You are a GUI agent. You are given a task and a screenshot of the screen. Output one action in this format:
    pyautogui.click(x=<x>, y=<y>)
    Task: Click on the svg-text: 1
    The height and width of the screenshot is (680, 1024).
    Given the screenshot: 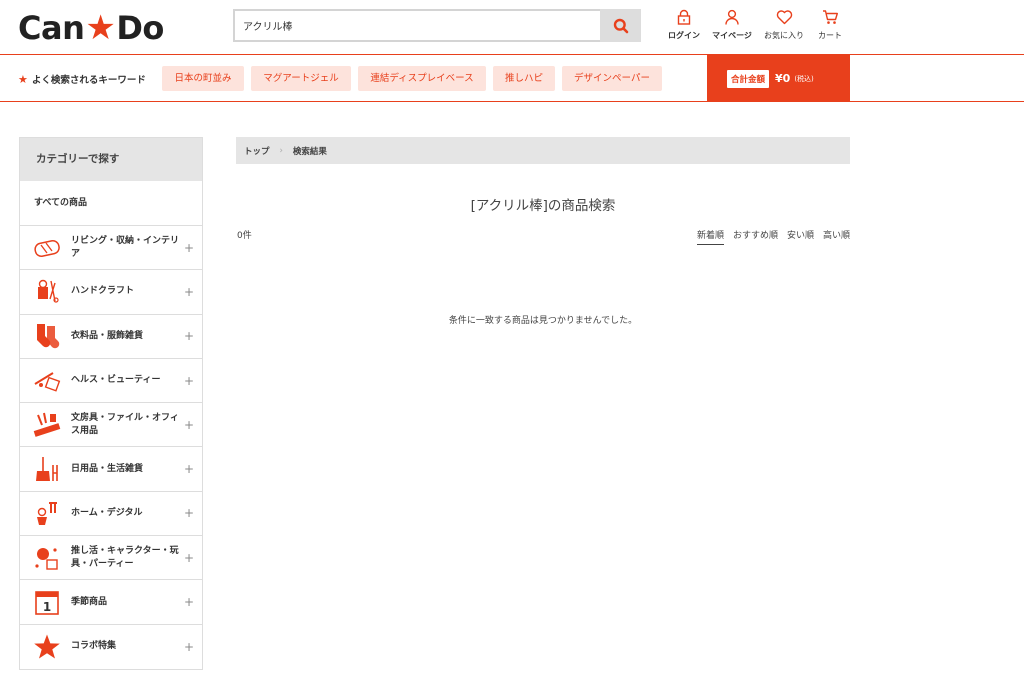 What is the action you would take?
    pyautogui.click(x=47, y=607)
    